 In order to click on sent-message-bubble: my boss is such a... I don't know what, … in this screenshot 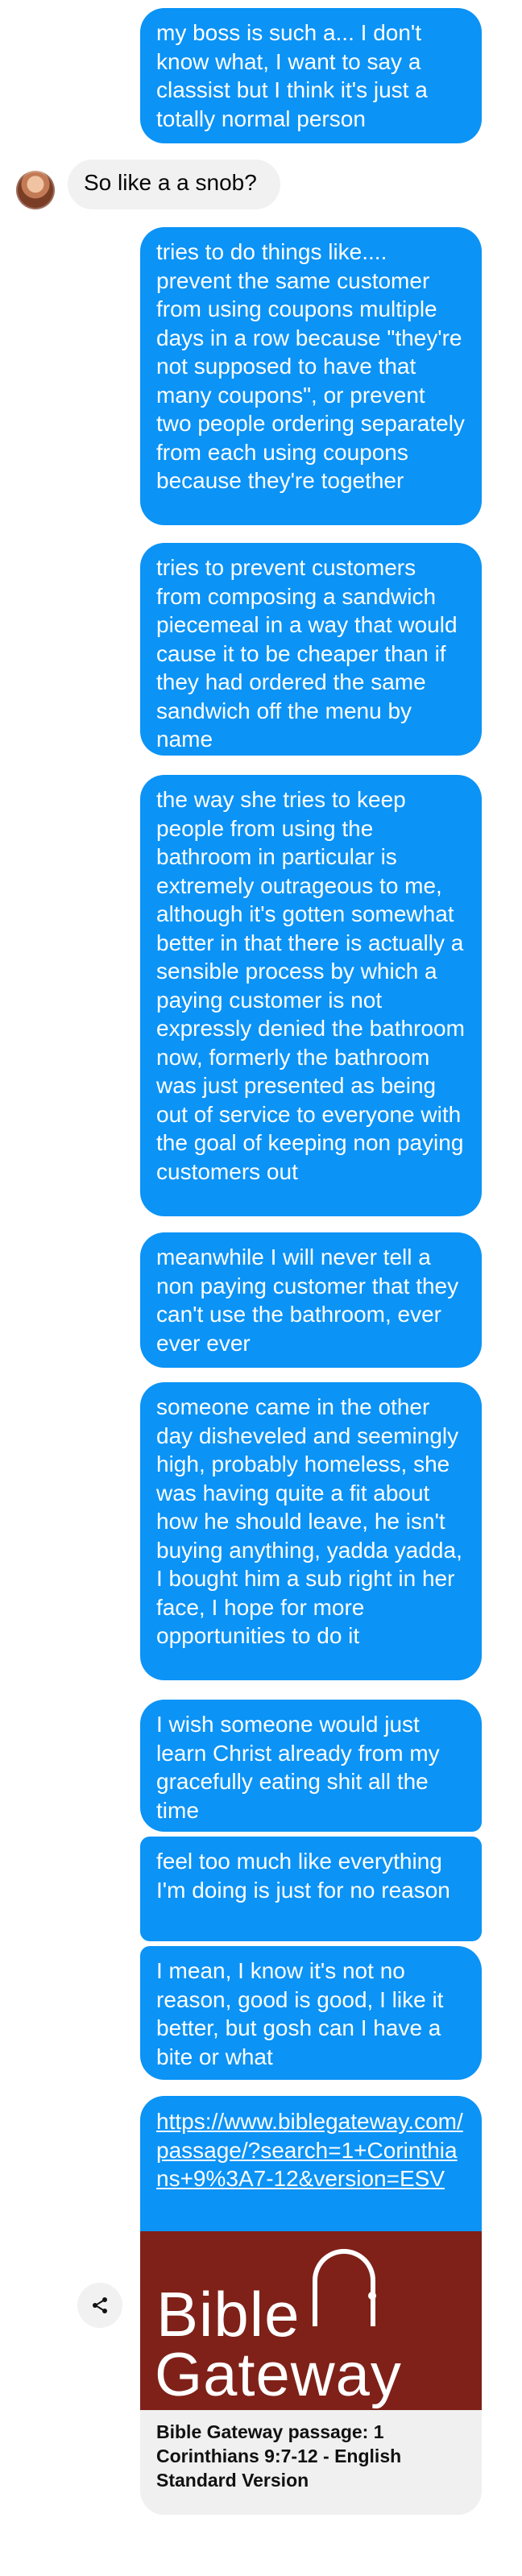, I will do `click(311, 75)`.